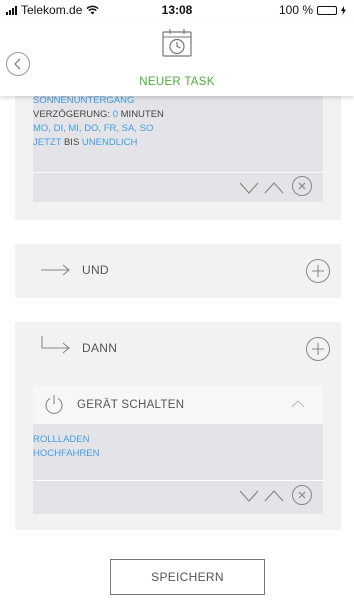  I want to click on action-command: HOCHFAHREN, so click(66, 454).